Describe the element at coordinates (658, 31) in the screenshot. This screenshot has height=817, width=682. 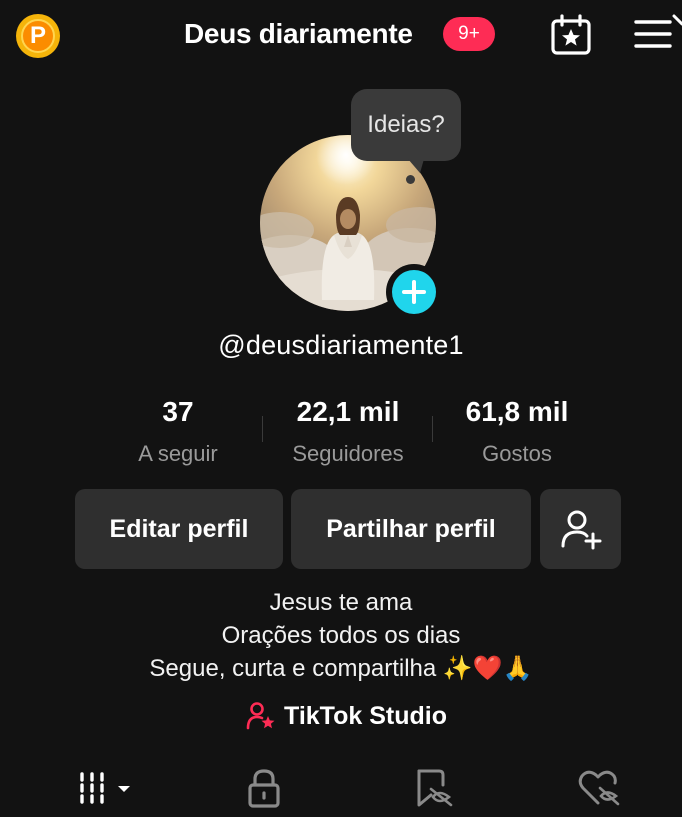
I see `hamburger-icon` at that location.